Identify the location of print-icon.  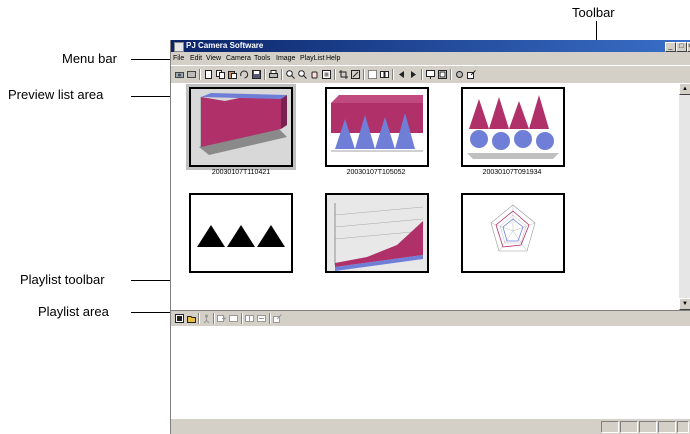
(273, 74).